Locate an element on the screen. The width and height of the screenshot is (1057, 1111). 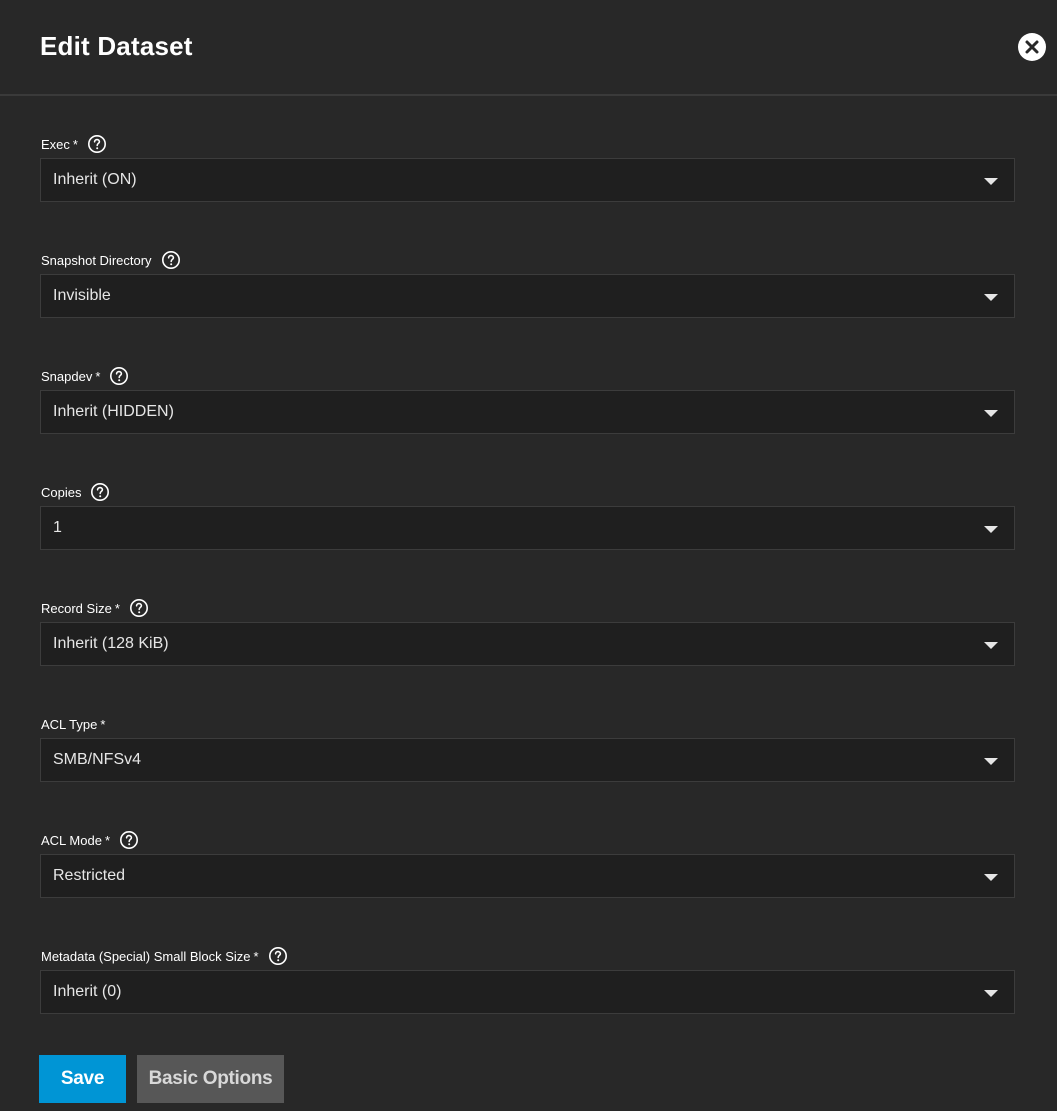
field-exec: Exec * Inherit (ON) is located at coordinates (527, 177).